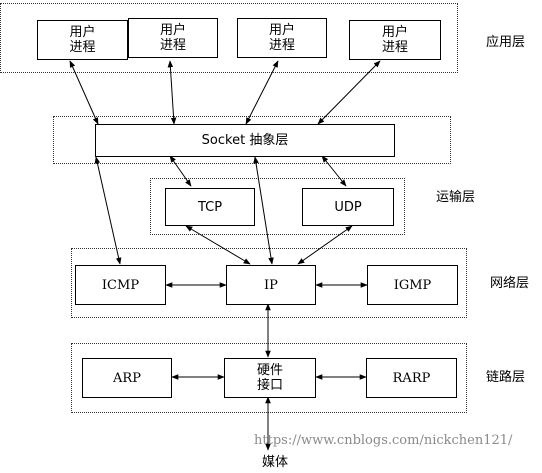 The width and height of the screenshot is (542, 473). Describe the element at coordinates (325, 245) in the screenshot. I see `arrow-udp-ip` at that location.